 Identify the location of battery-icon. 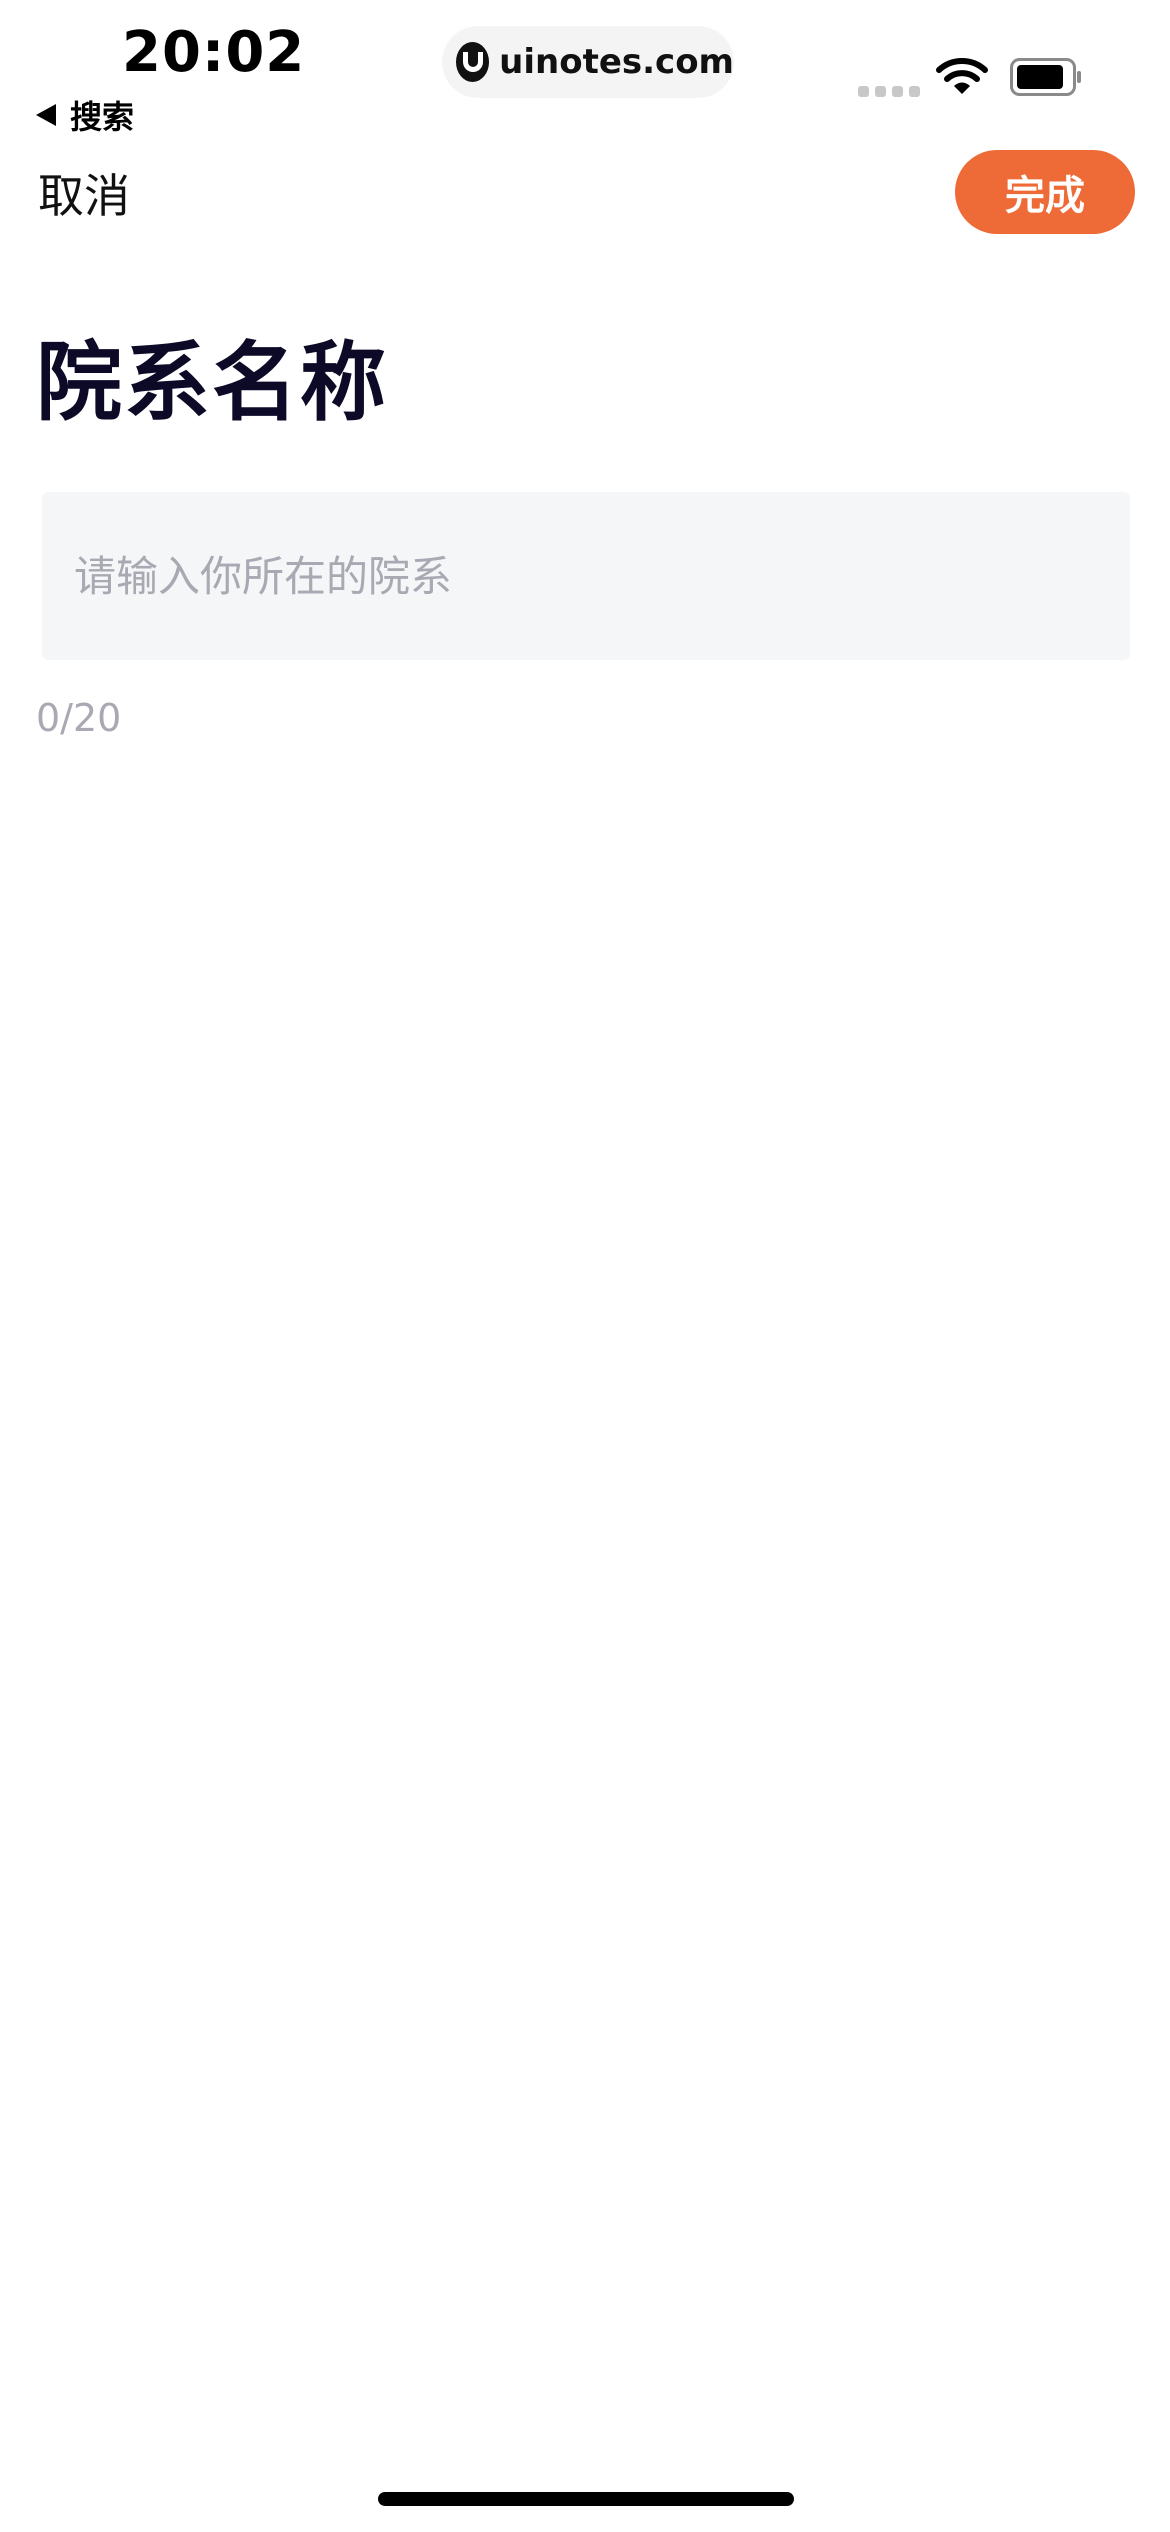
(1045, 77).